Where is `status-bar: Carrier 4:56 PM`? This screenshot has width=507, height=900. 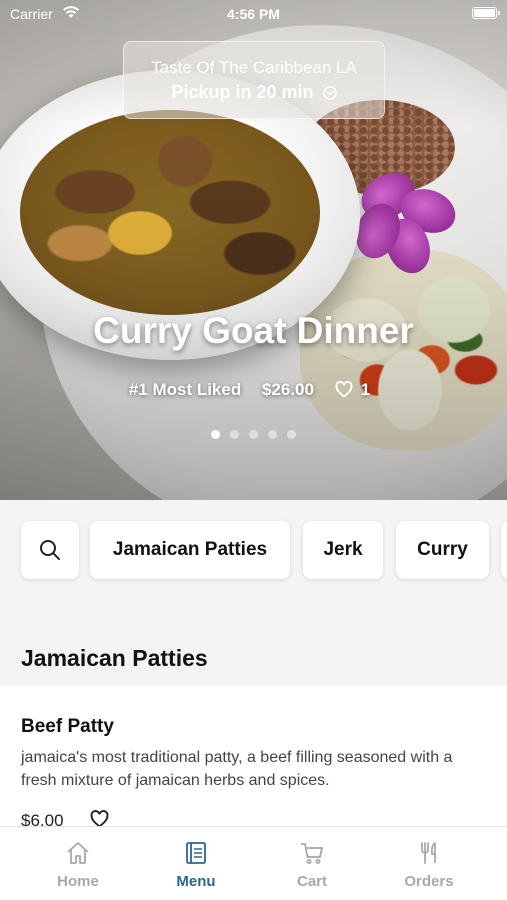 status-bar: Carrier 4:56 PM is located at coordinates (253, 14).